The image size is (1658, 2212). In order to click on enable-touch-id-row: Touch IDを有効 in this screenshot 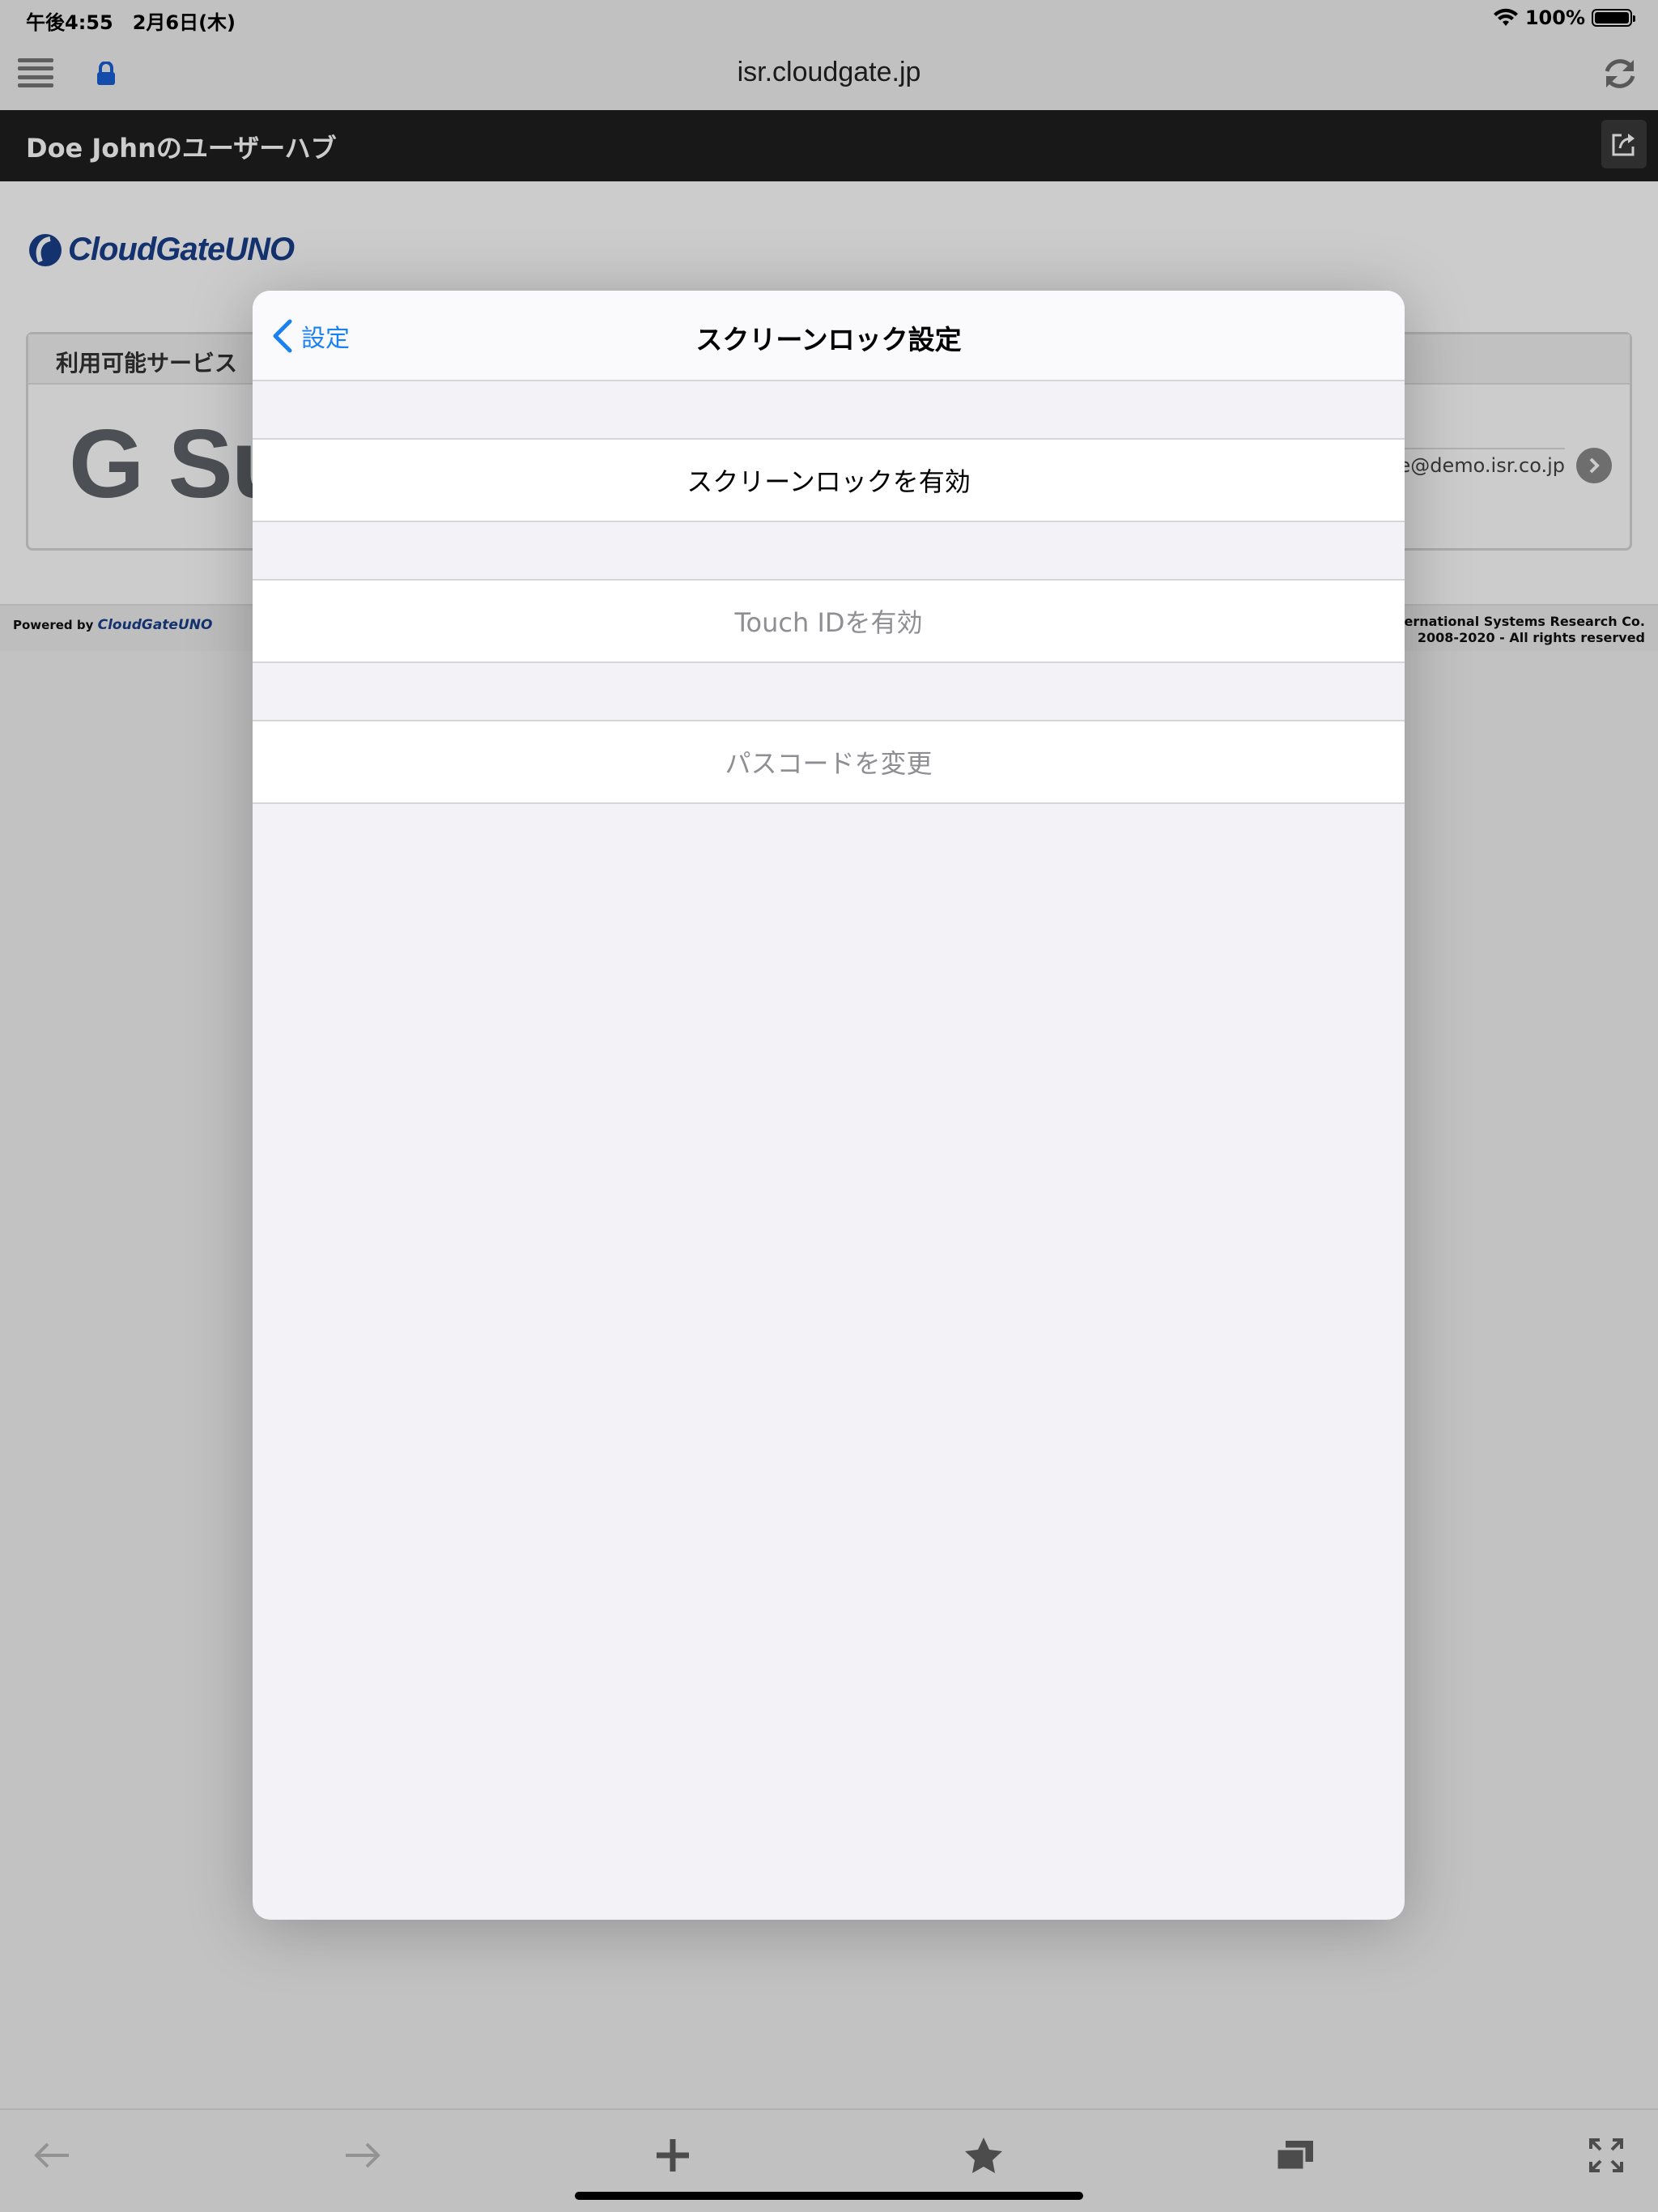, I will do `click(829, 621)`.